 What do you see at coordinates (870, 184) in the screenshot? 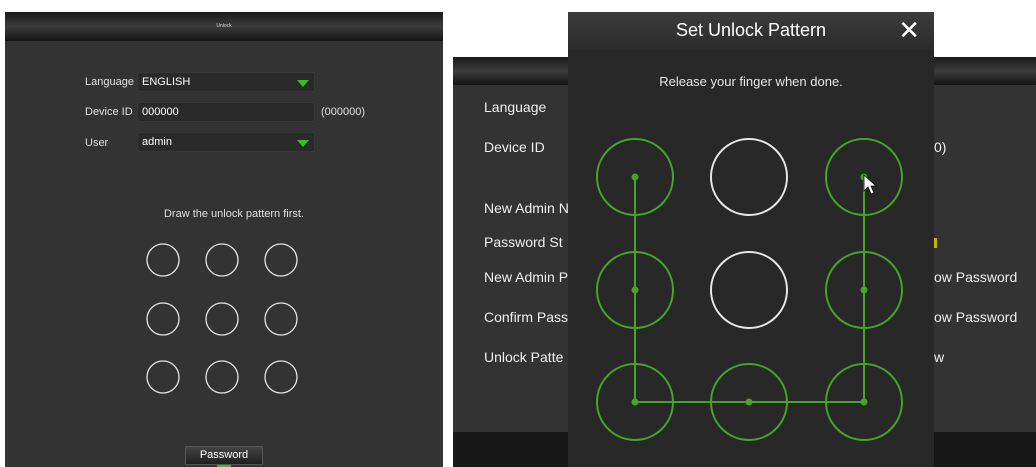
I see `mouse-cursor-icon` at bounding box center [870, 184].